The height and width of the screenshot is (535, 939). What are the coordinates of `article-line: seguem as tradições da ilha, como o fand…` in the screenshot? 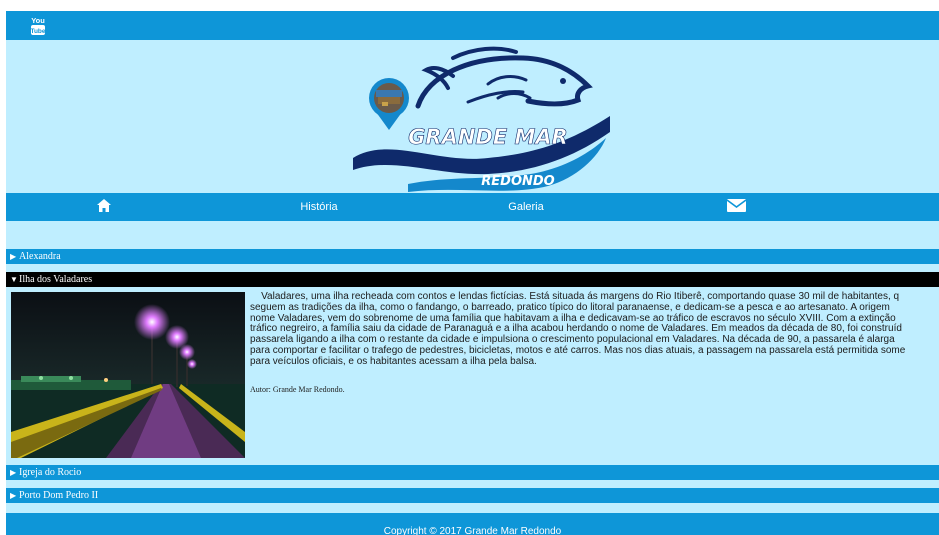 It's located at (570, 307).